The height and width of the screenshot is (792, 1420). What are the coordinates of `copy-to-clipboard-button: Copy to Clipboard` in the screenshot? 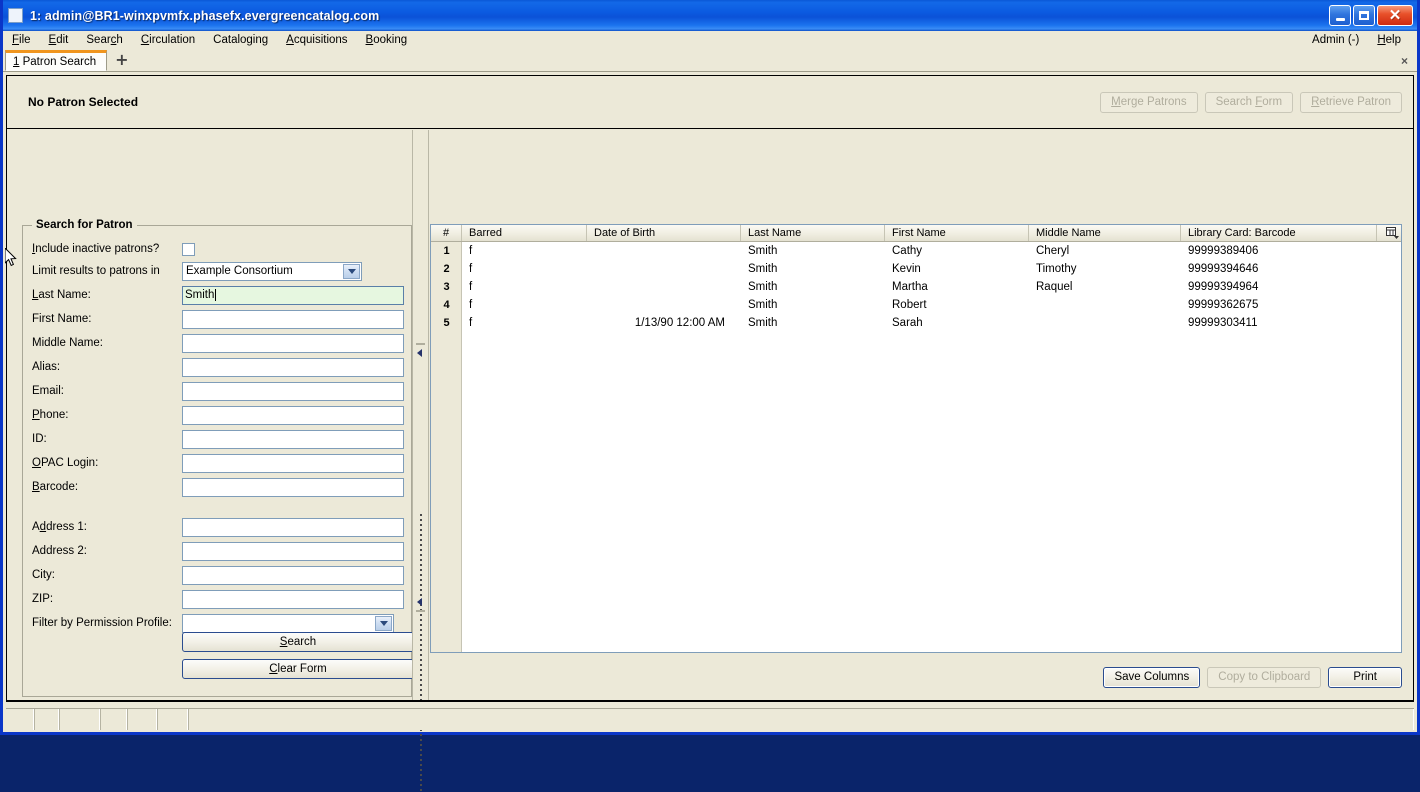 It's located at (1264, 677).